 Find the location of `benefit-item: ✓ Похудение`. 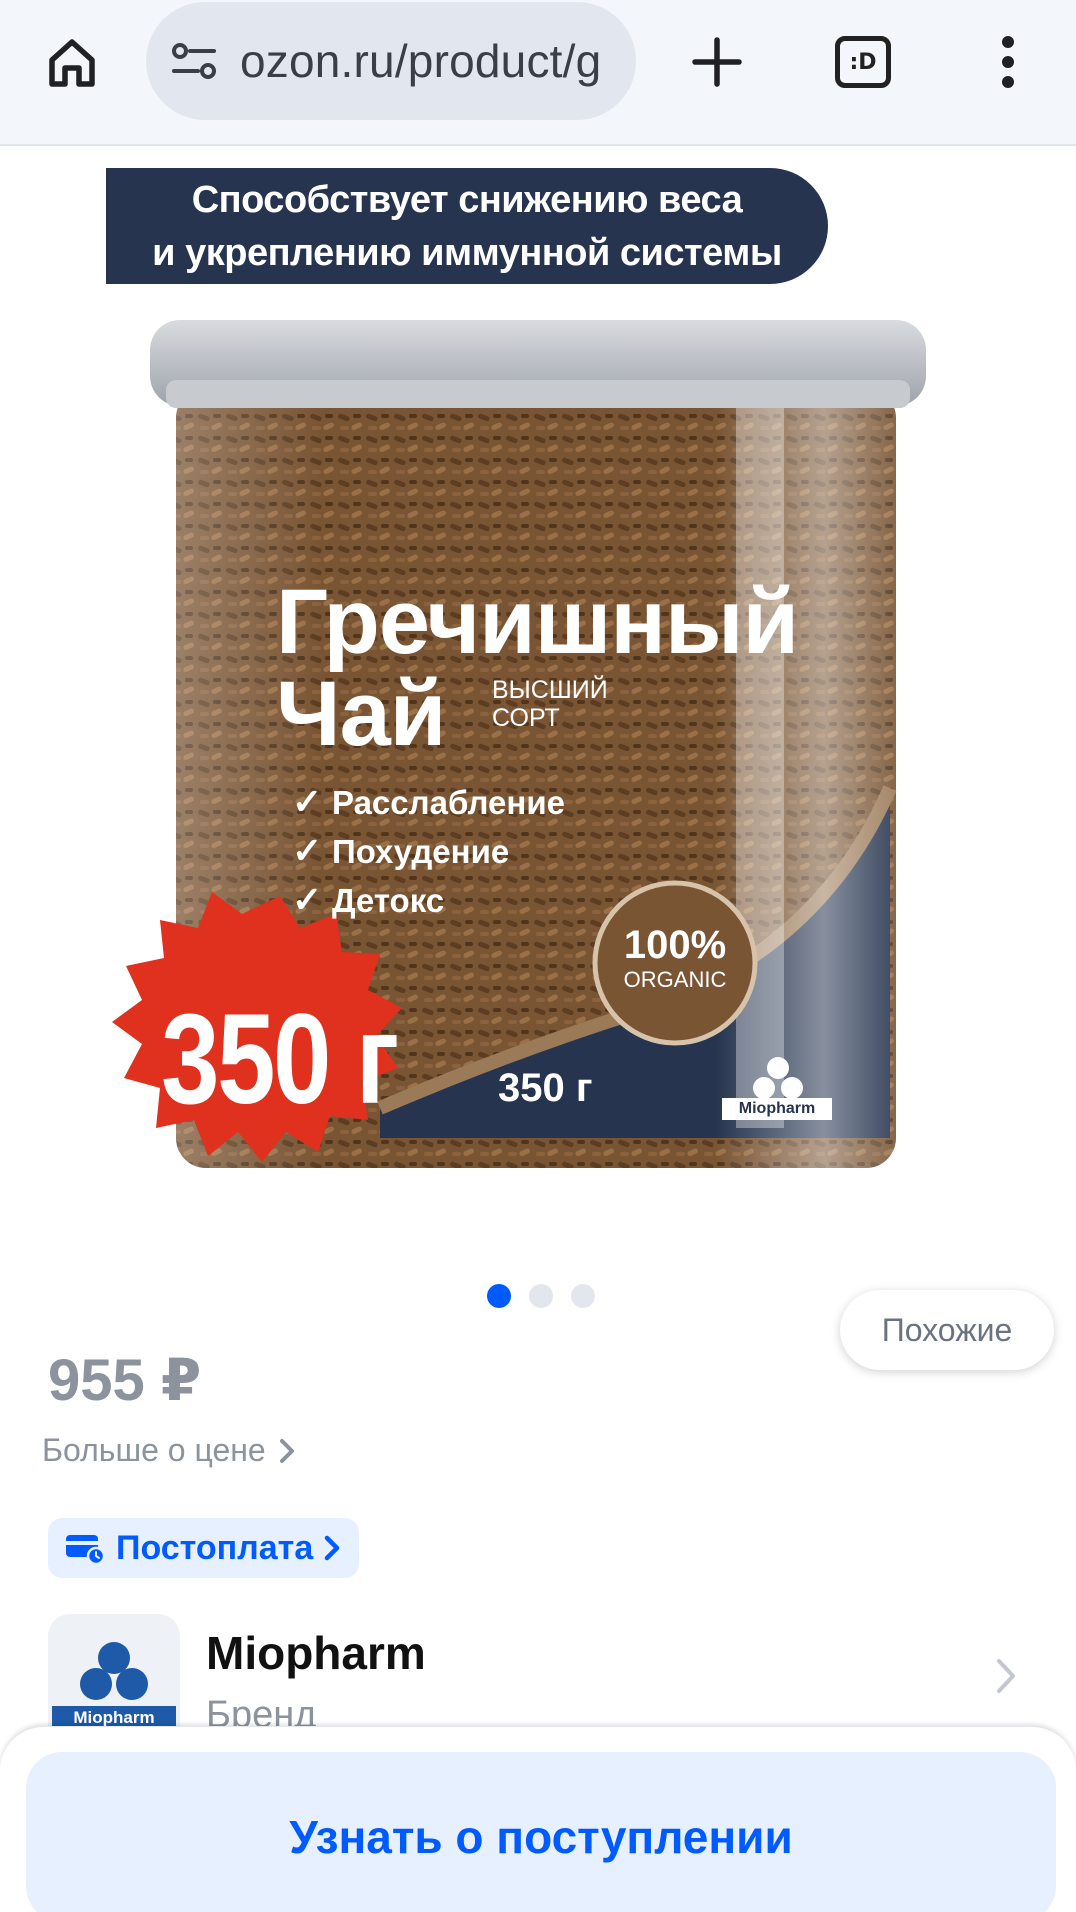

benefit-item: ✓ Похудение is located at coordinates (428, 851).